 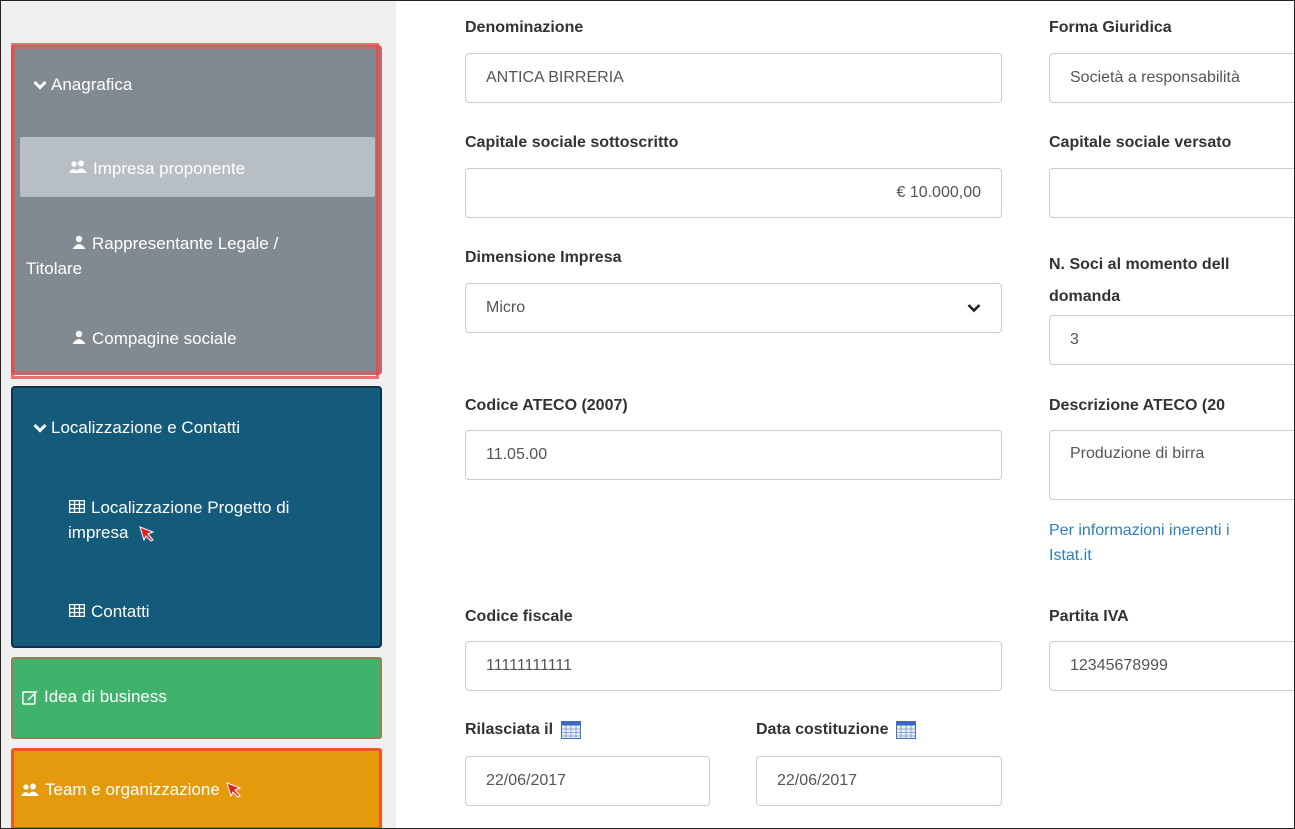 What do you see at coordinates (1139, 543) in the screenshot?
I see `istat-info-link: Per informazioni inerenti i Istat.it` at bounding box center [1139, 543].